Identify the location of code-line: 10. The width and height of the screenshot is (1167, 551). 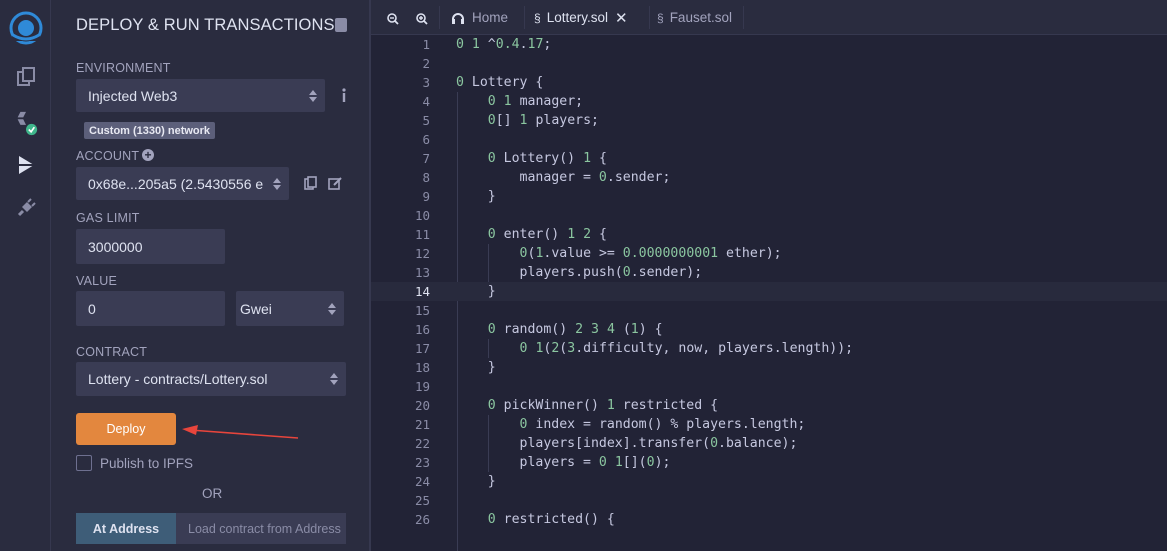
(769, 215).